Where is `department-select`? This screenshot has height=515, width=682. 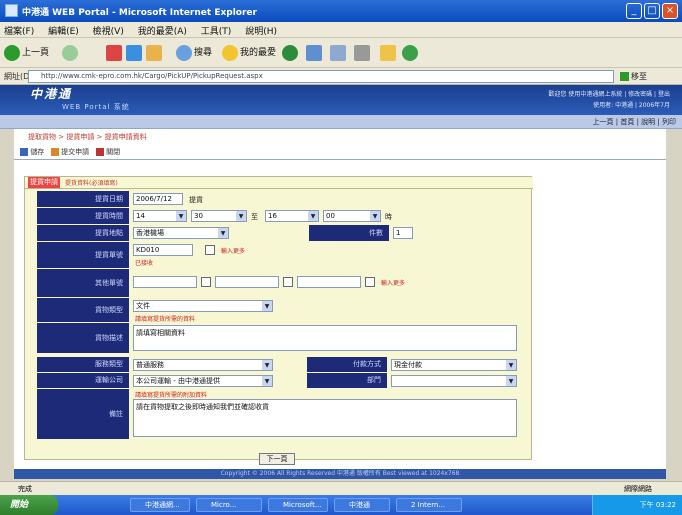 department-select is located at coordinates (454, 381).